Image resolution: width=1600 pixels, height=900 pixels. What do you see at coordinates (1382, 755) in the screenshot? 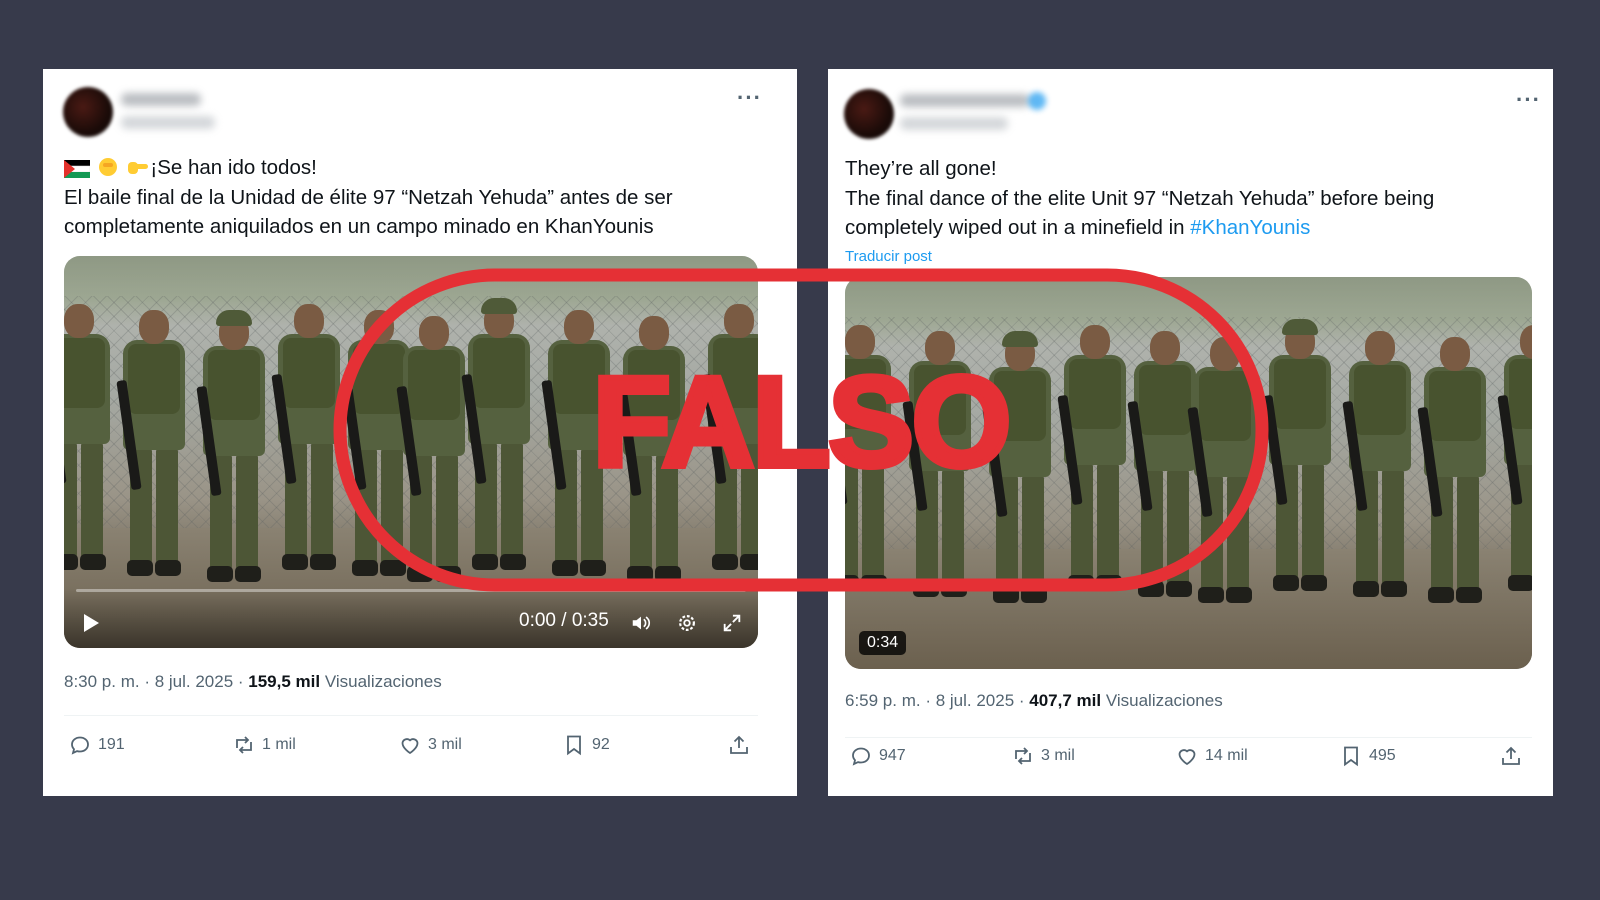
I see `bookmark-count: 495` at bounding box center [1382, 755].